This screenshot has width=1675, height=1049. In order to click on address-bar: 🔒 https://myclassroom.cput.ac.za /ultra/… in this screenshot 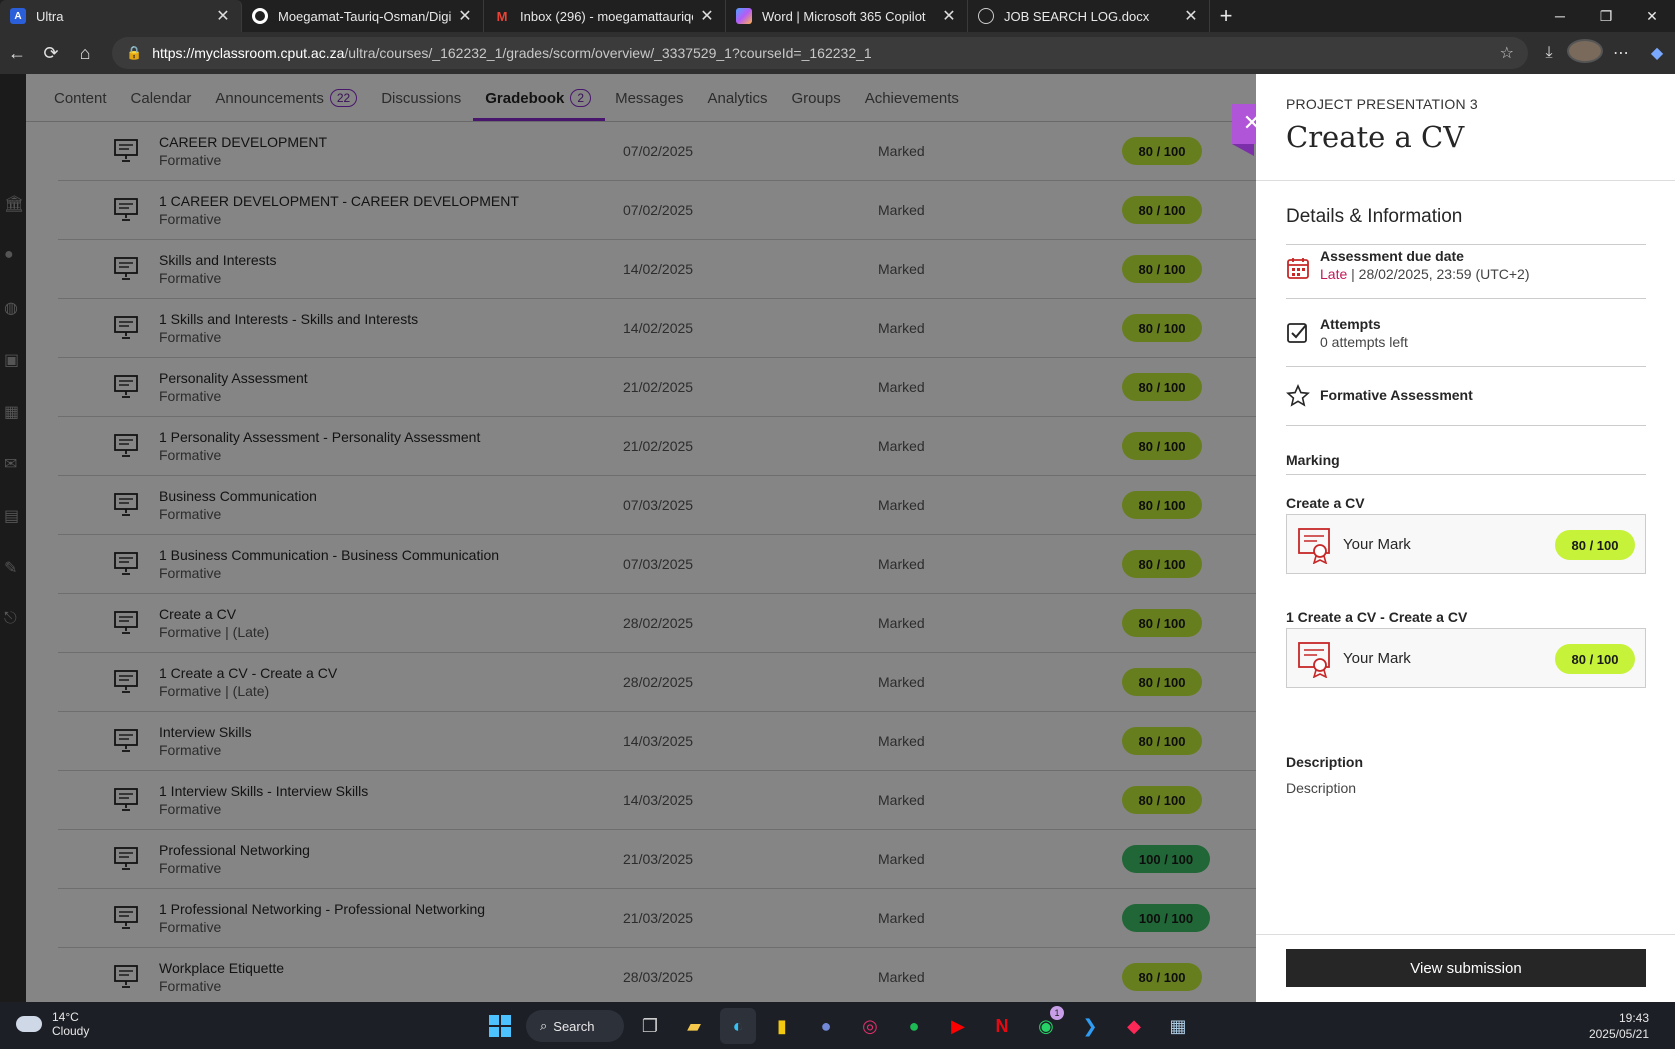, I will do `click(820, 53)`.